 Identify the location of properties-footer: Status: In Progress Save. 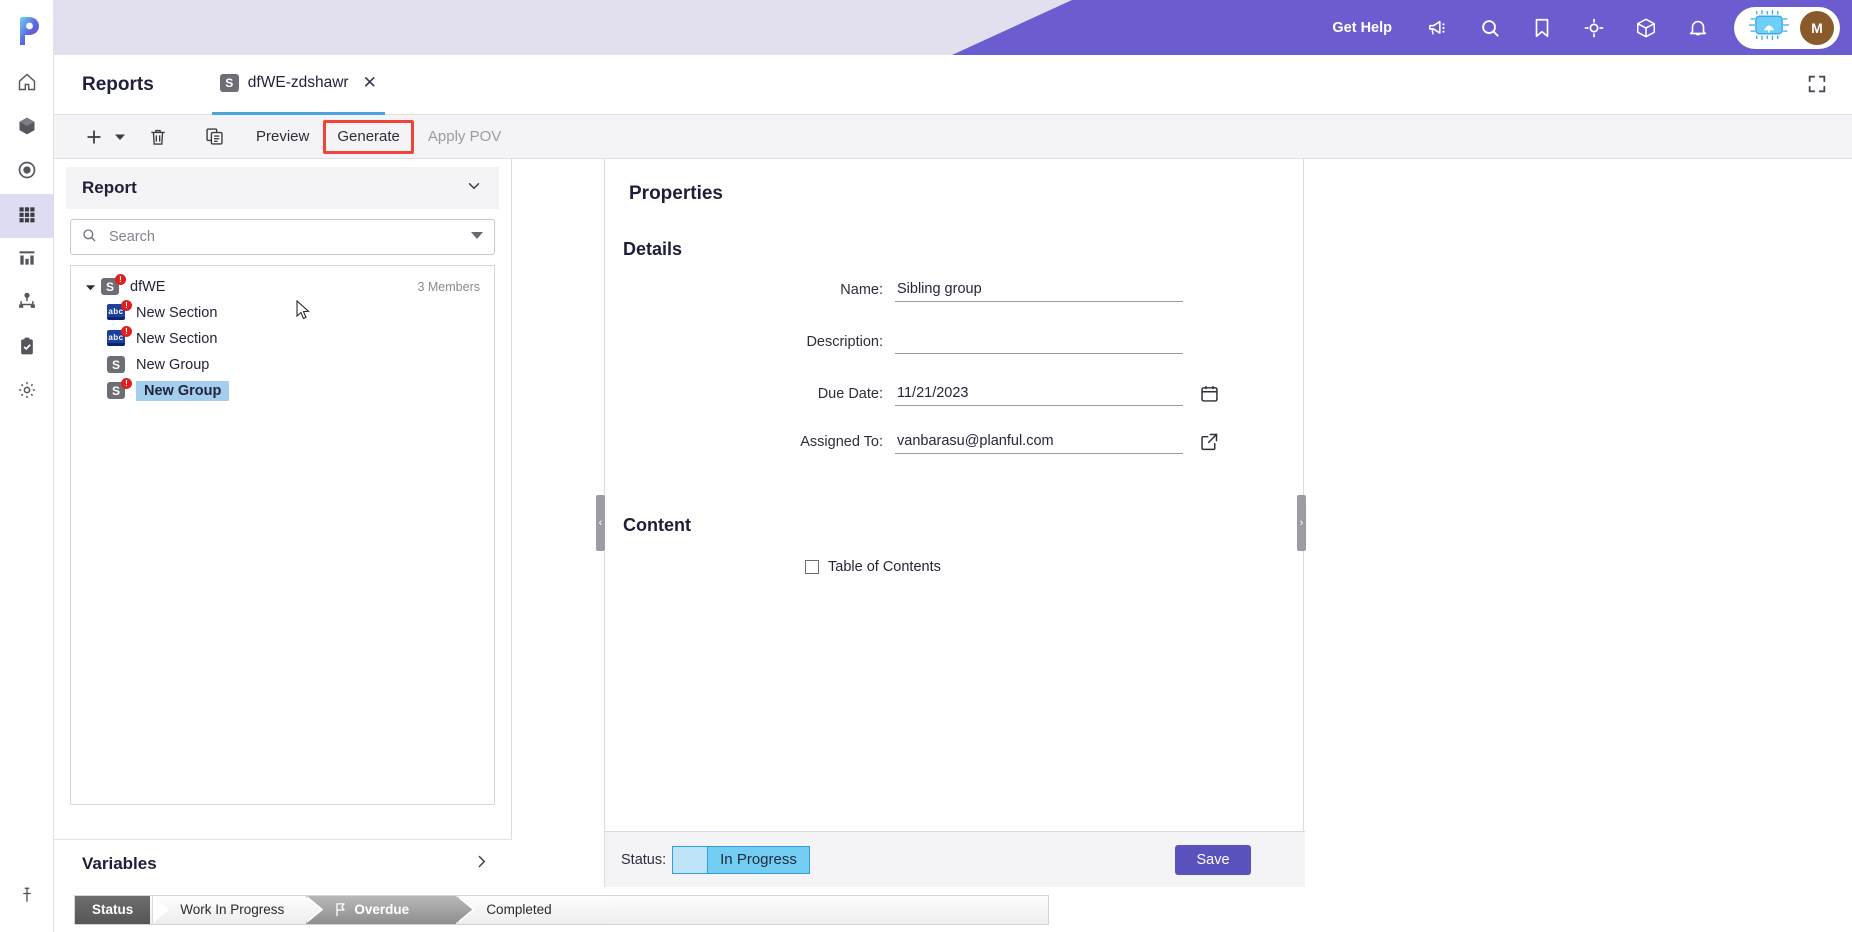
(955, 859).